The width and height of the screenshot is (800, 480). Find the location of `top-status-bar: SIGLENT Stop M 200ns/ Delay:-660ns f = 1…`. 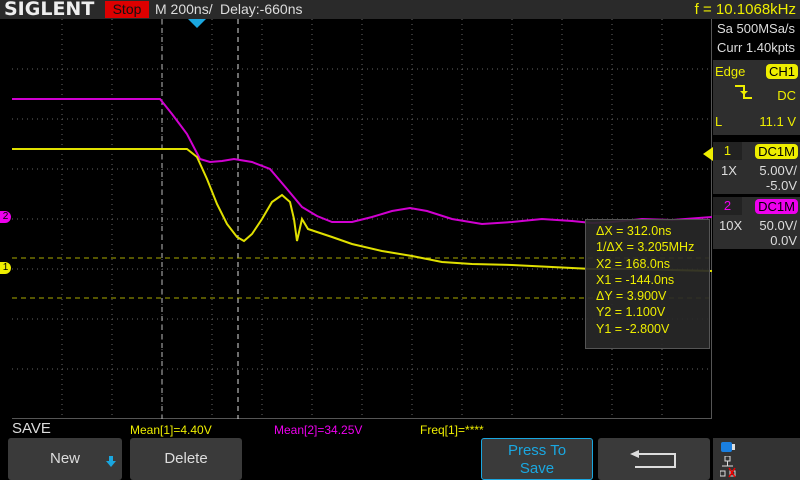

top-status-bar: SIGLENT Stop M 200ns/ Delay:-660ns f = 1… is located at coordinates (400, 9).